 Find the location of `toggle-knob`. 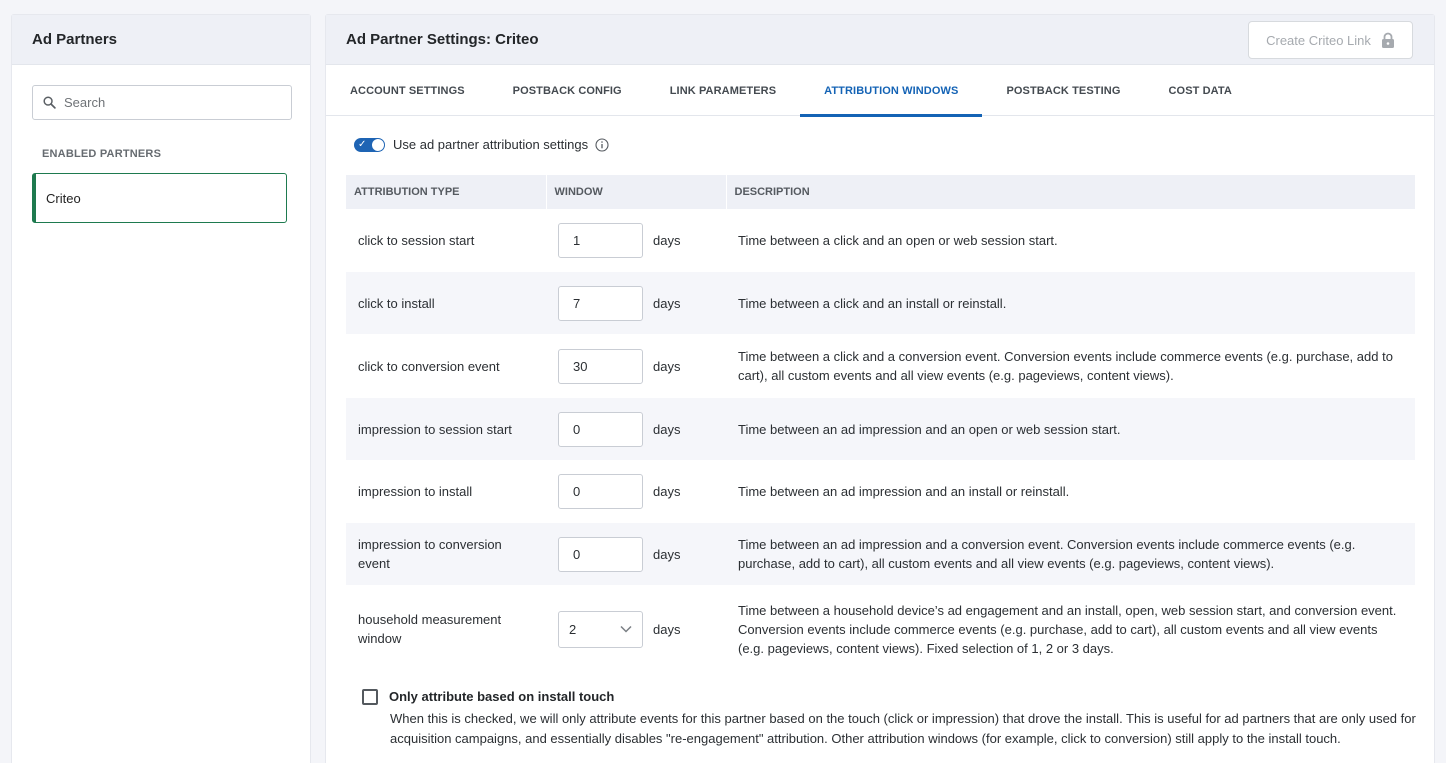

toggle-knob is located at coordinates (378, 144).